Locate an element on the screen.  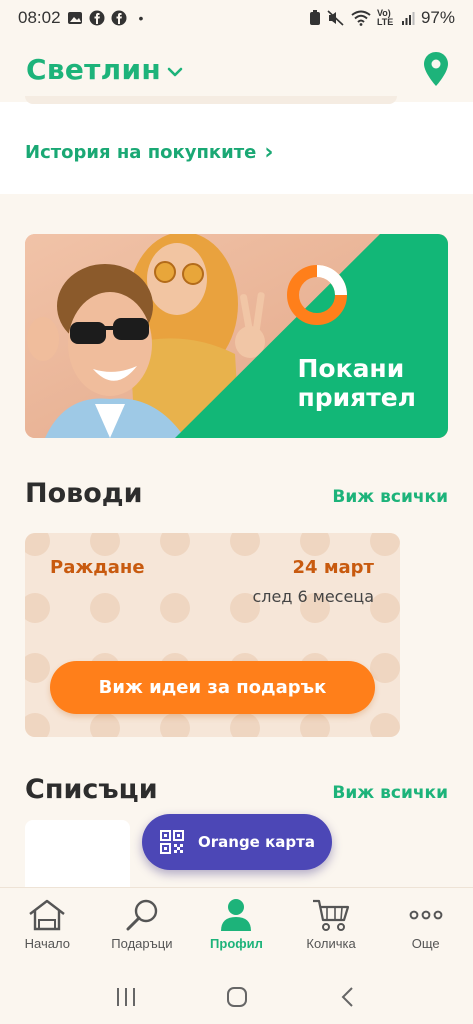
wifi-icon is located at coordinates (361, 18).